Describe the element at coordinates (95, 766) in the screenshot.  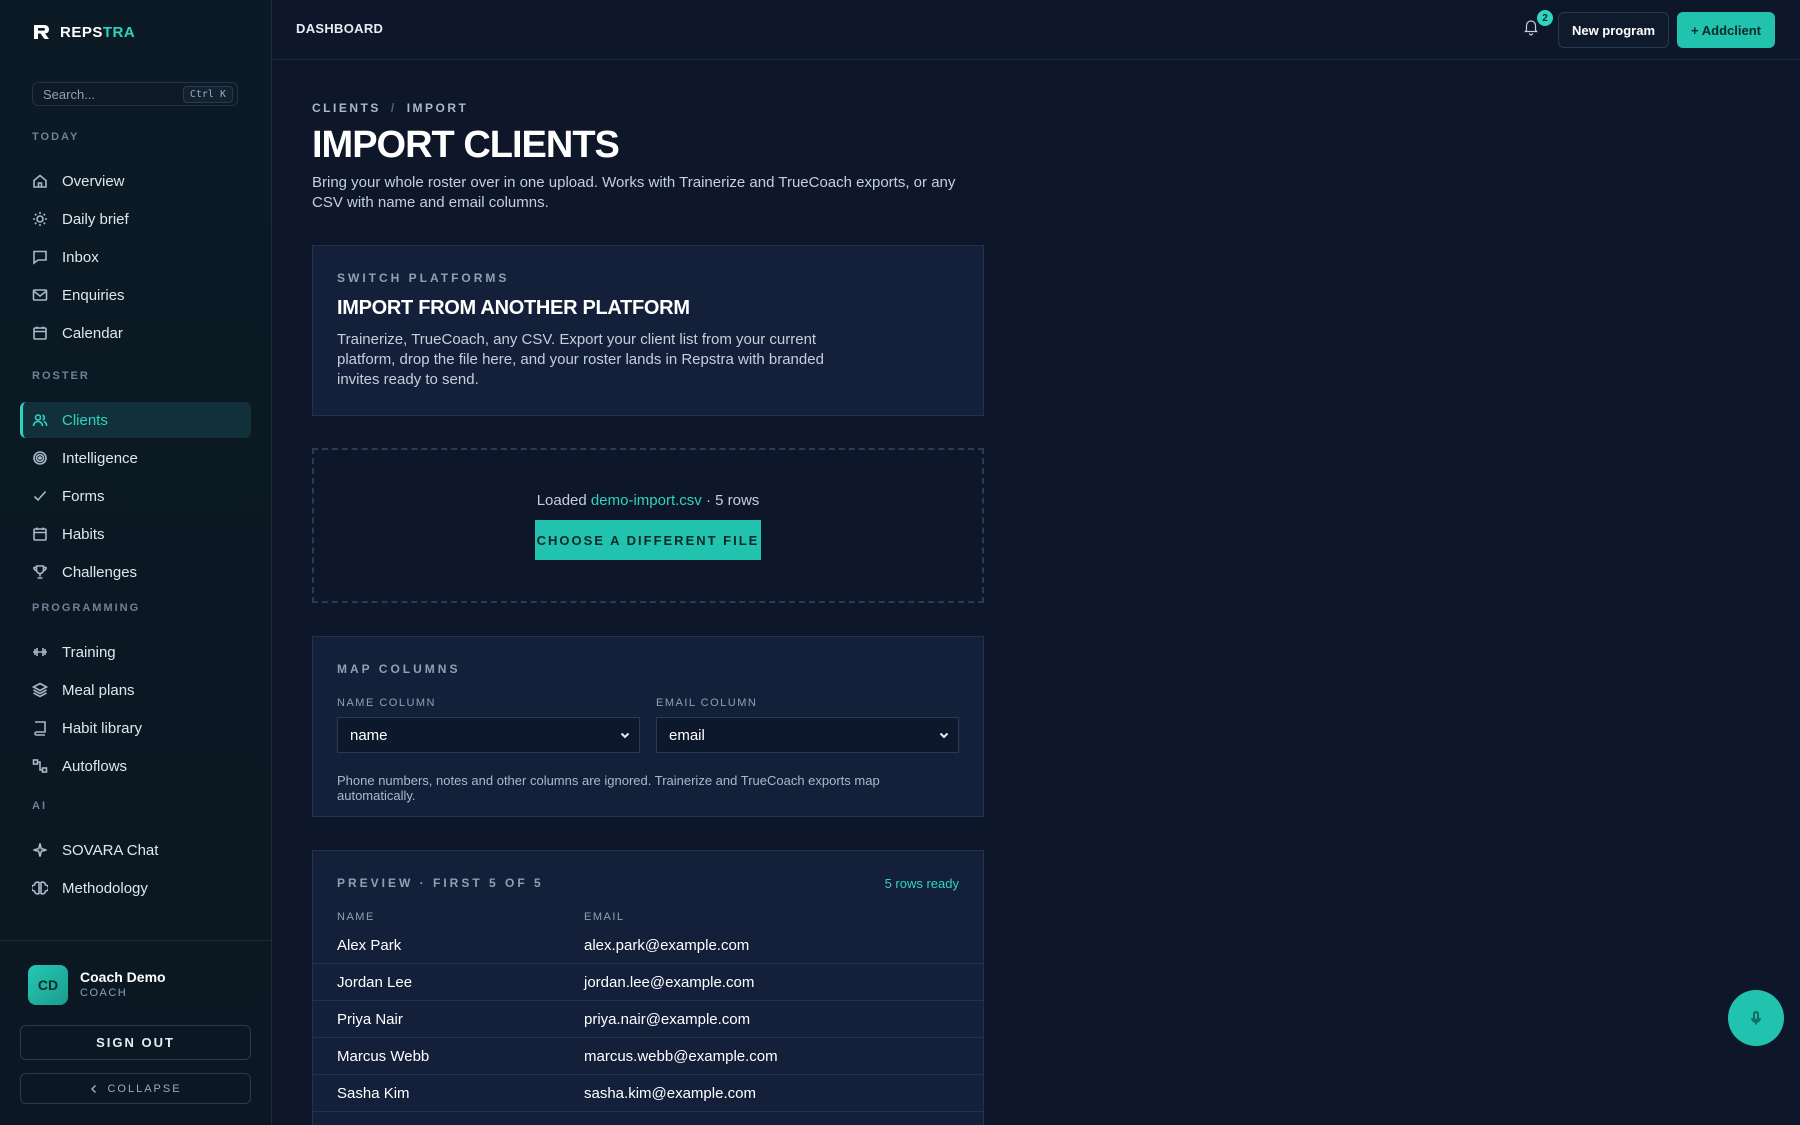
I see `sidebar-item-label: Autoflows` at that location.